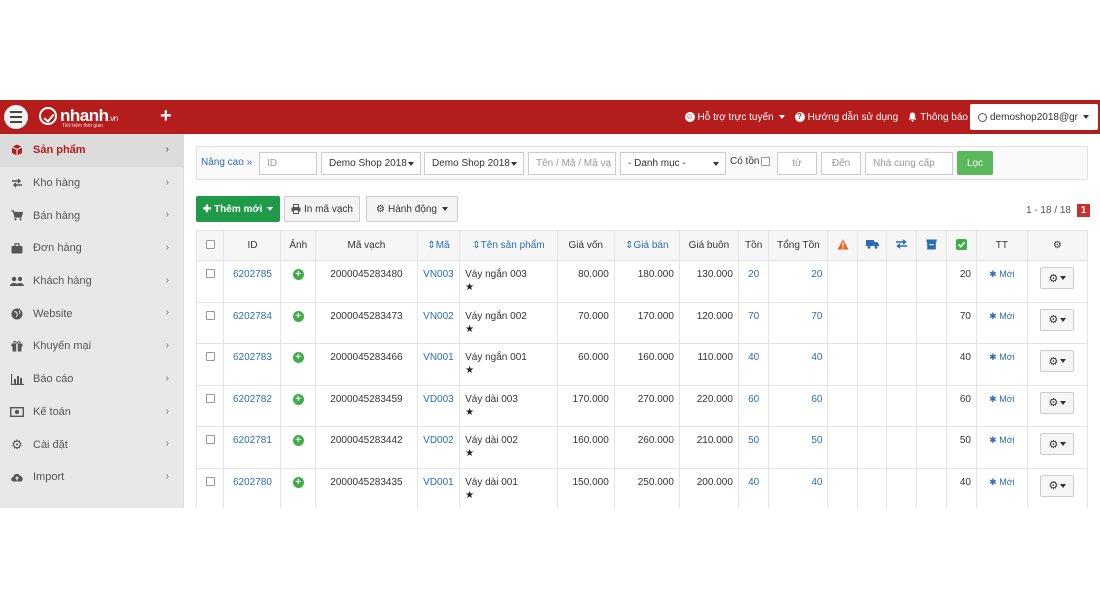 This screenshot has width=1100, height=610. What do you see at coordinates (91, 346) in the screenshot?
I see `sidebar-item-promotions: Khuyến mại ›` at bounding box center [91, 346].